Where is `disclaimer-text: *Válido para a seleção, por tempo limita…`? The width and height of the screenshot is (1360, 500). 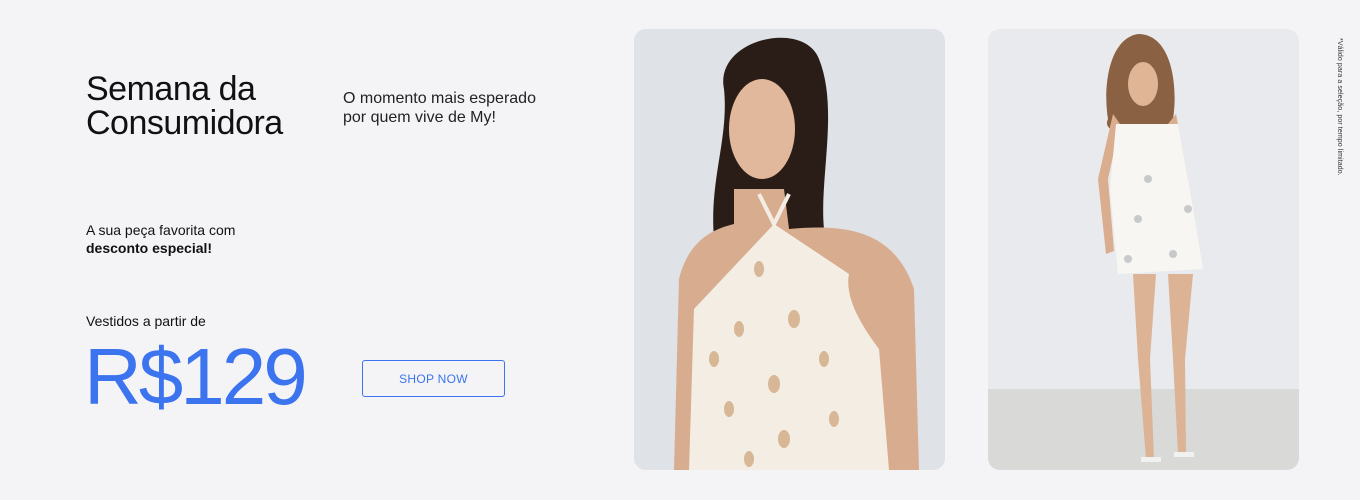 disclaimer-text: *Válido para a seleção, por tempo limita… is located at coordinates (1339, 107).